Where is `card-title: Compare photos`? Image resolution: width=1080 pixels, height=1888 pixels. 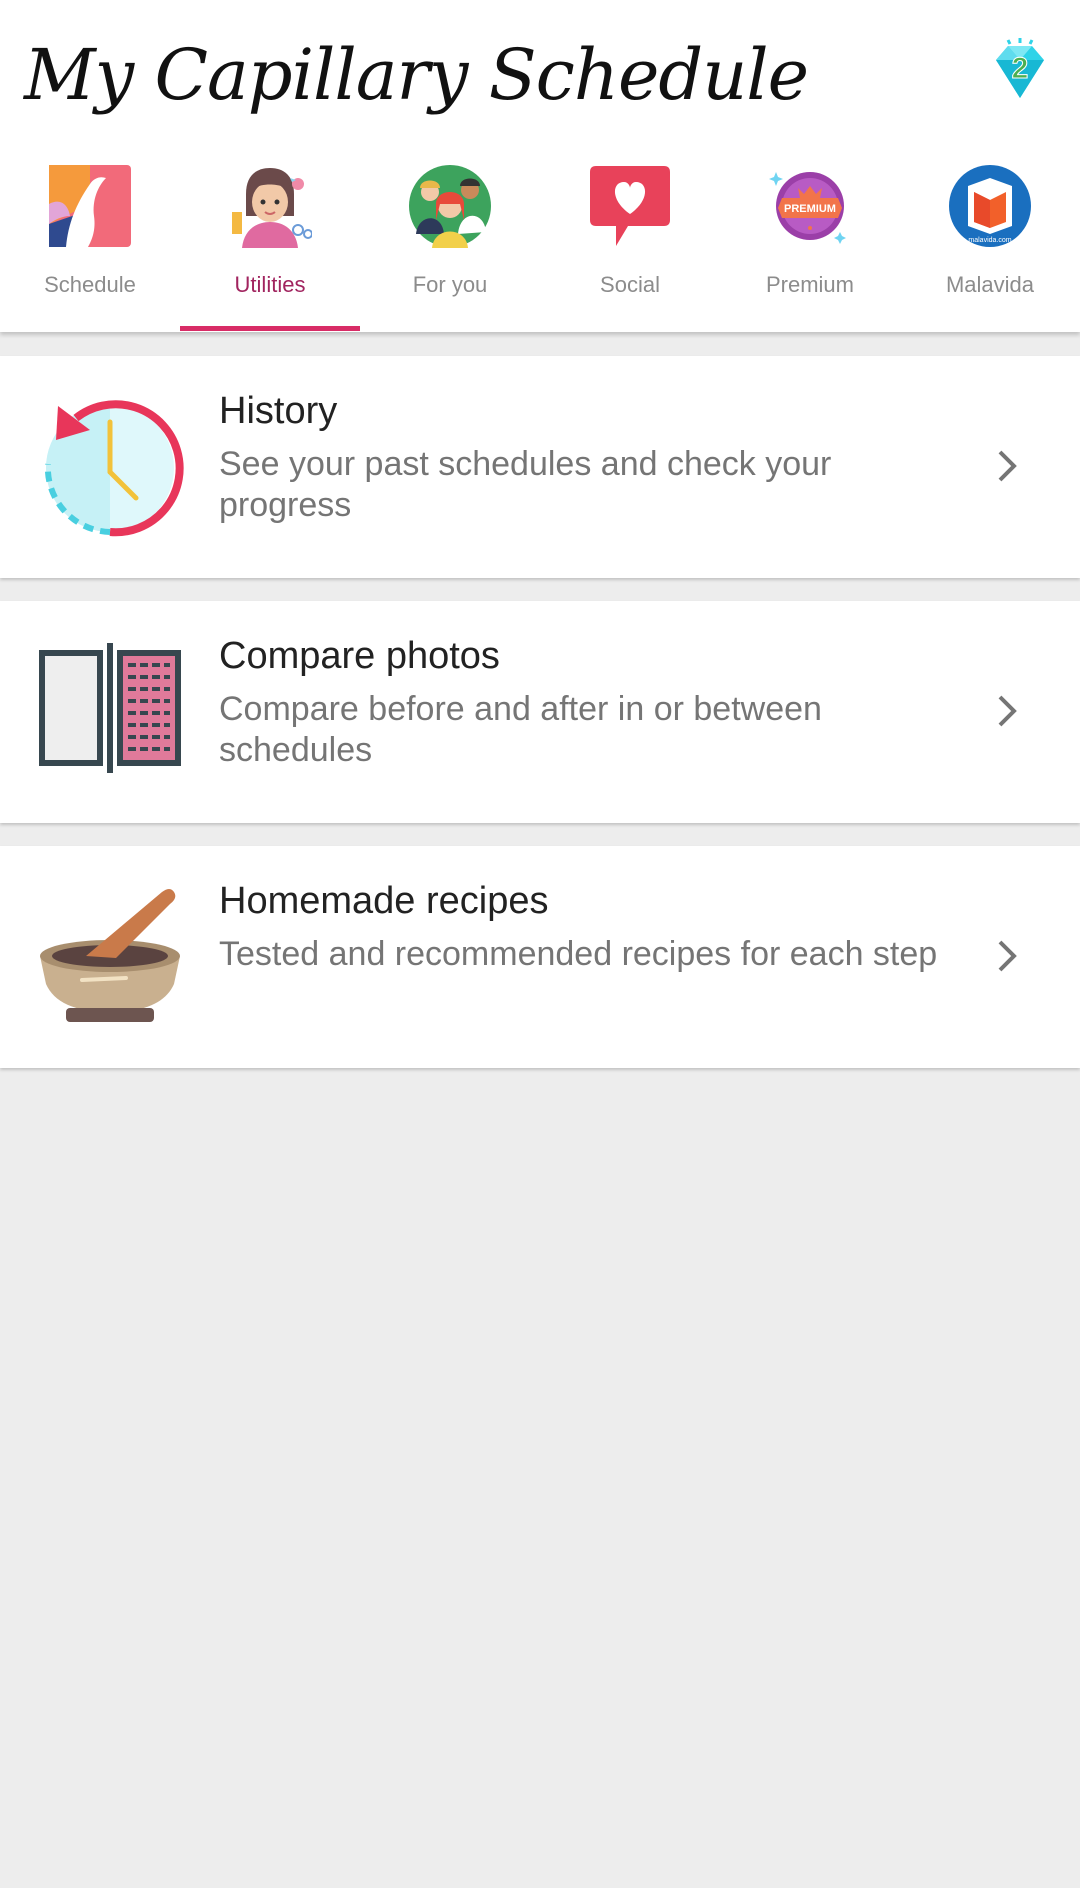
card-title: Compare photos is located at coordinates (359, 656).